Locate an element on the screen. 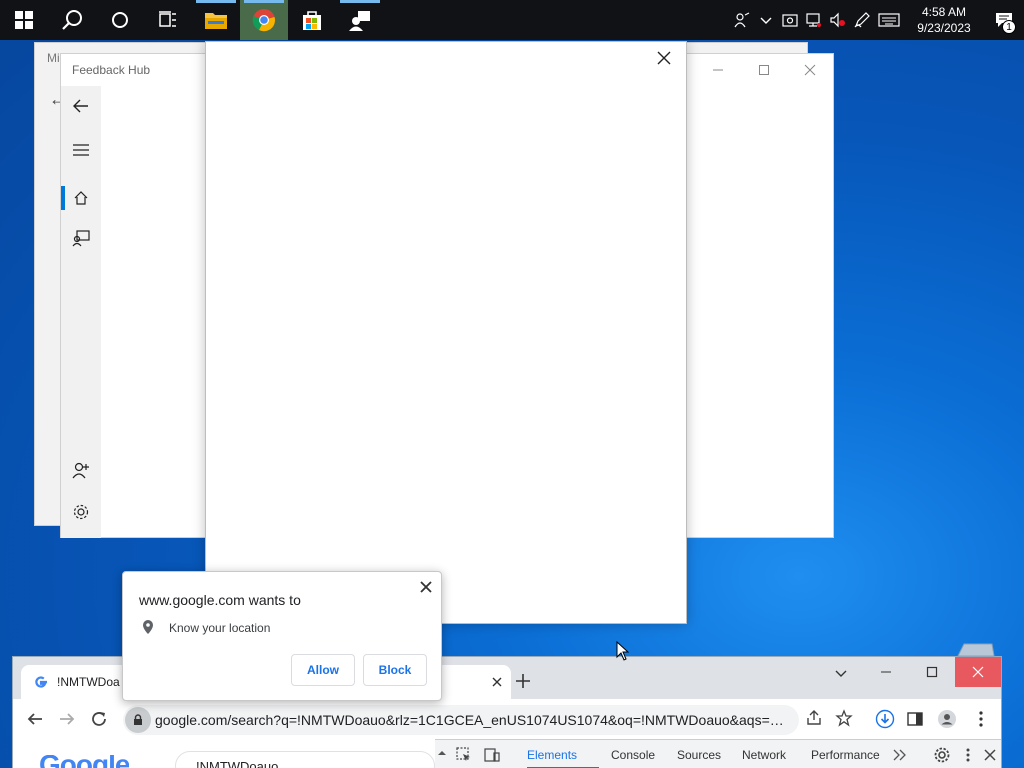 The image size is (1024, 768). feedback-hub-window-controls is located at coordinates (764, 70).